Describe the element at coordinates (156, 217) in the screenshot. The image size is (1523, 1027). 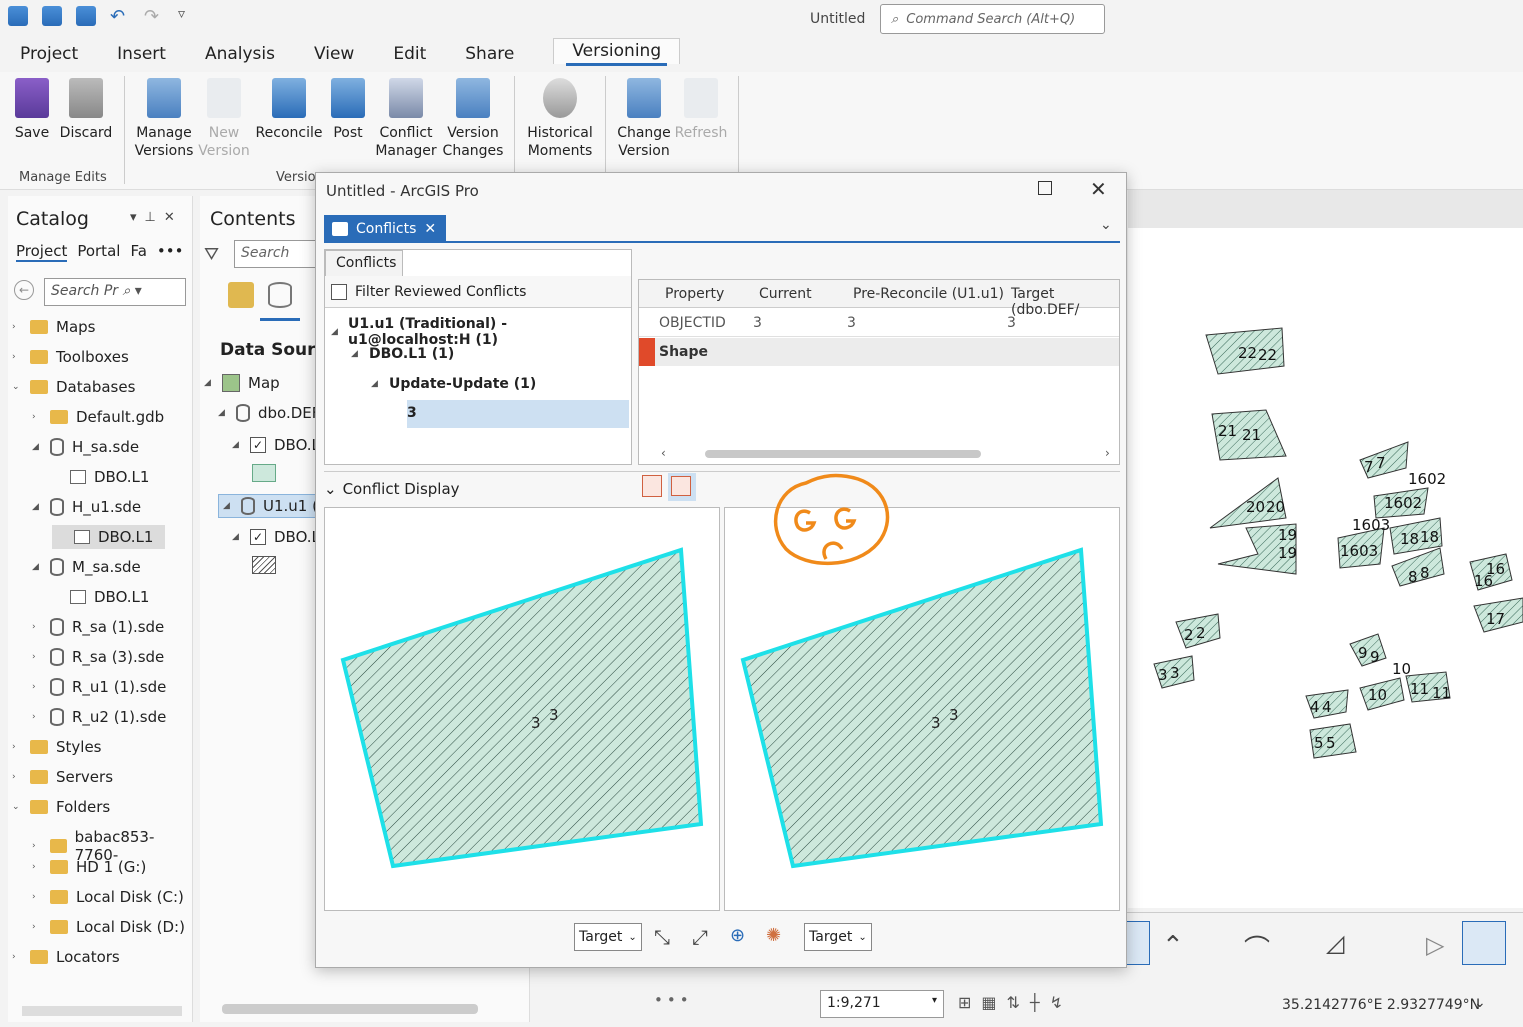
I see `catalog-pane-controls: ▾⊥✕` at that location.